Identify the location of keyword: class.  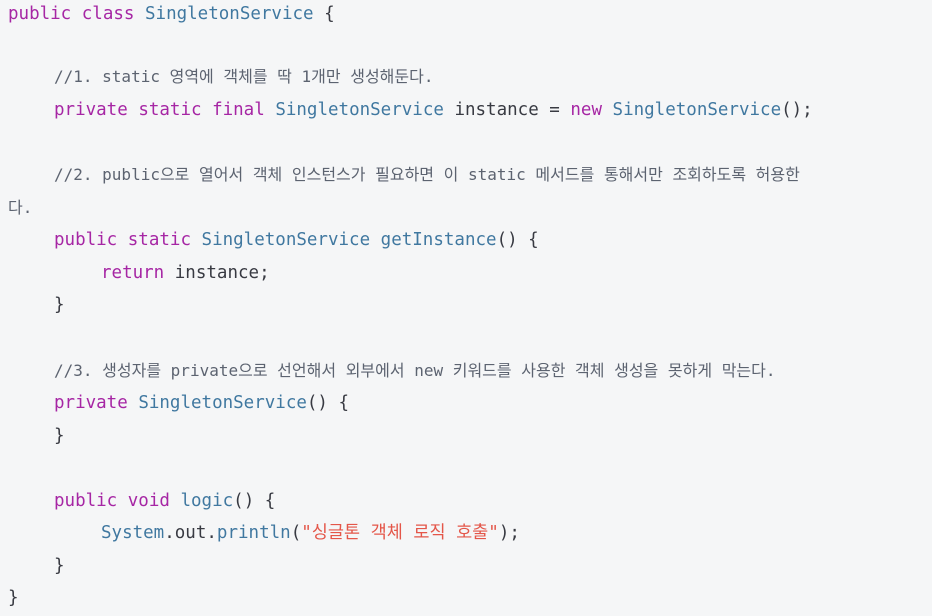
(108, 14).